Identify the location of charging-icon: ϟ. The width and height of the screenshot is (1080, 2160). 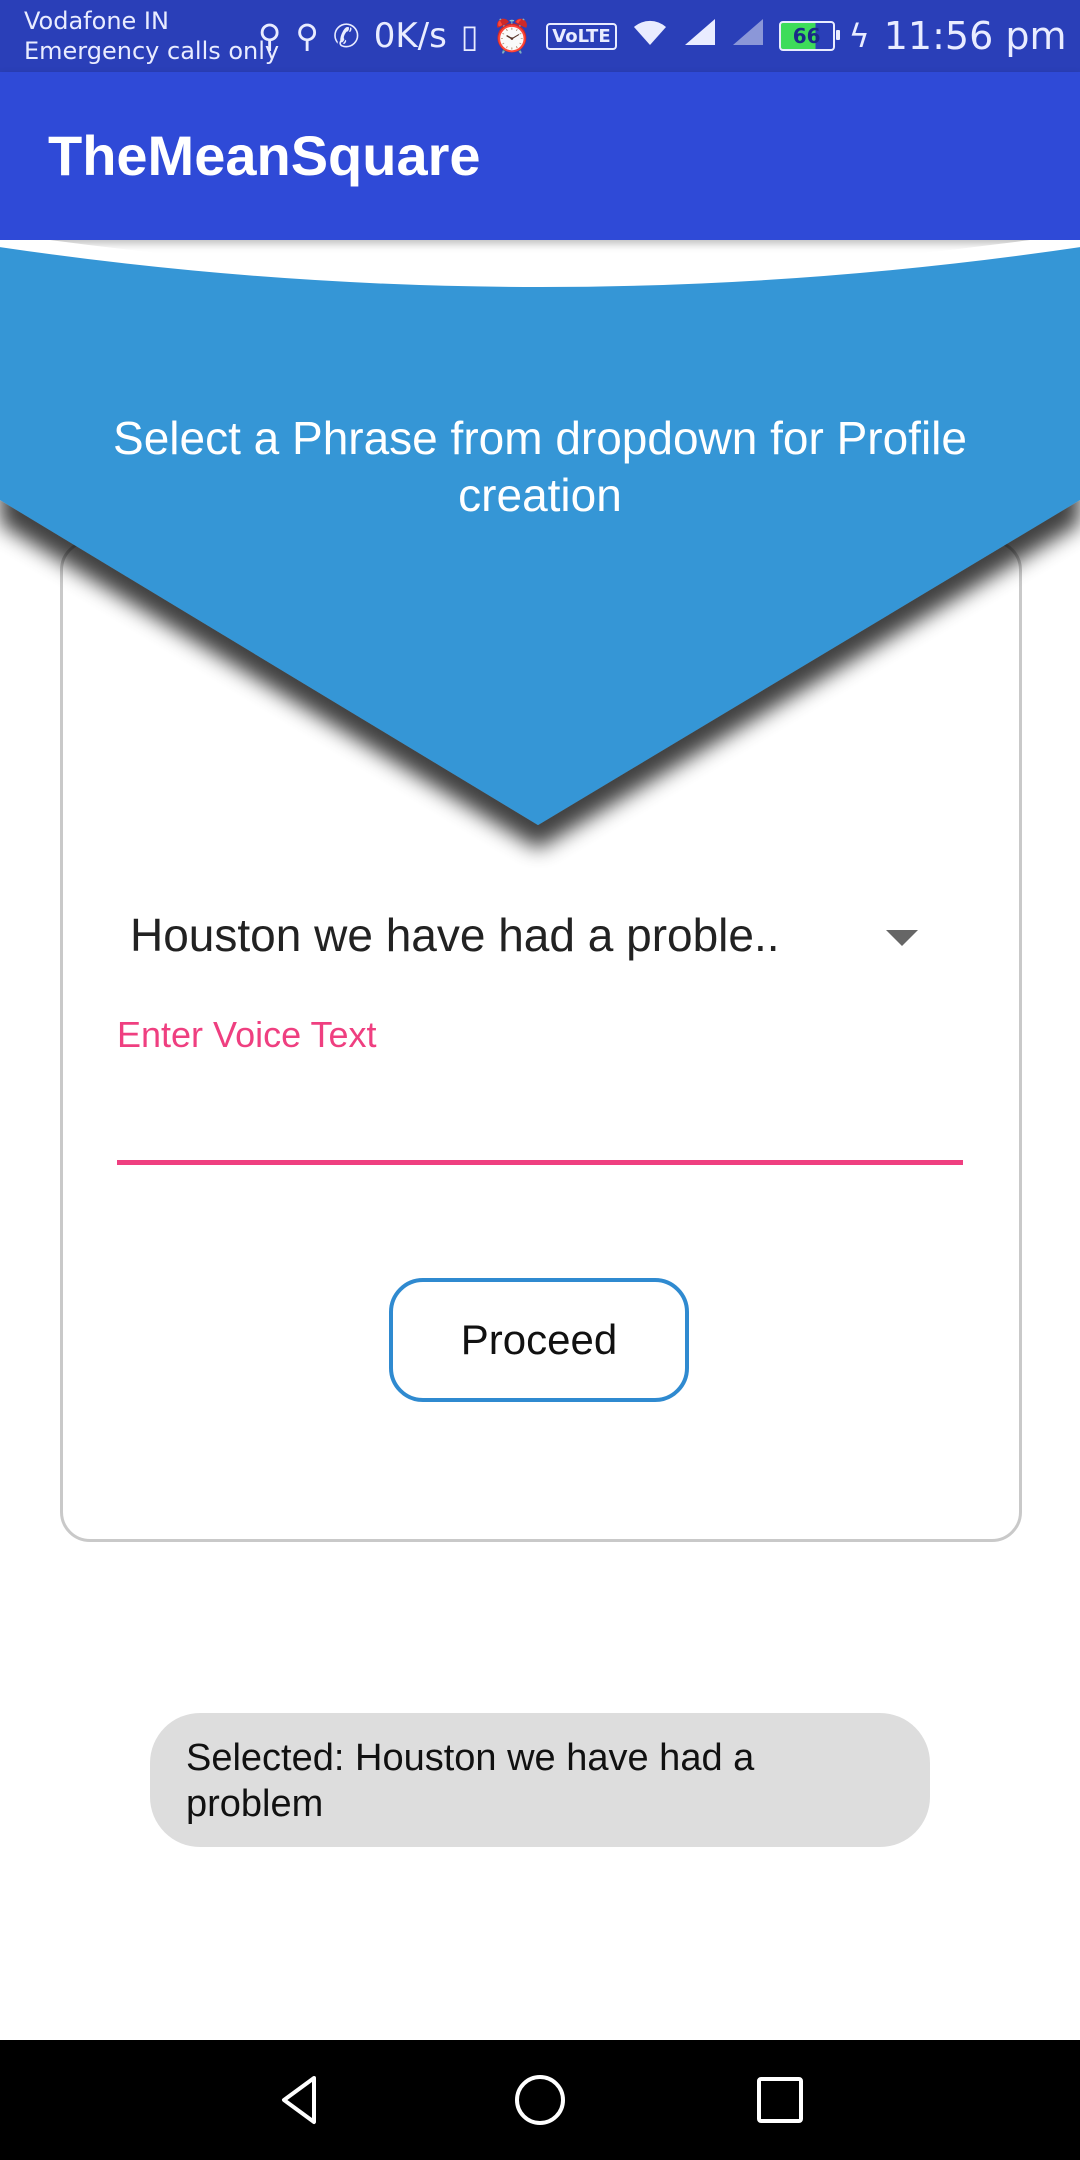
(859, 36).